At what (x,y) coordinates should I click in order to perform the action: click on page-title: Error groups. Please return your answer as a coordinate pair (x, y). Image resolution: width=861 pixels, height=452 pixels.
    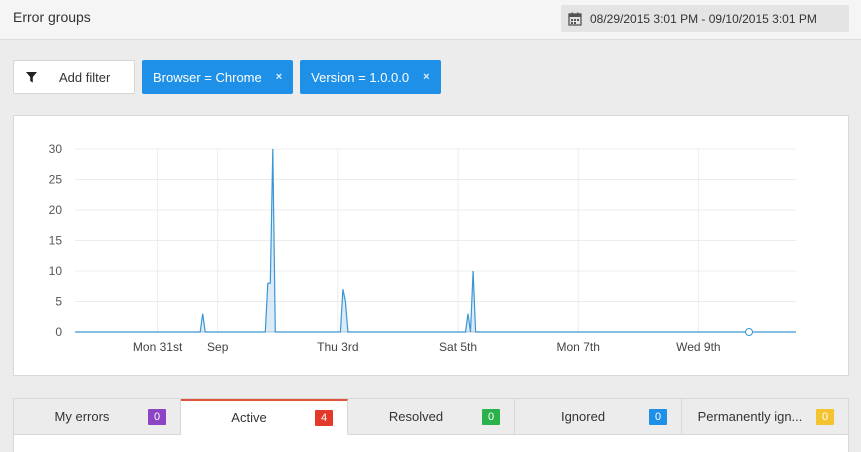
    Looking at the image, I should click on (52, 17).